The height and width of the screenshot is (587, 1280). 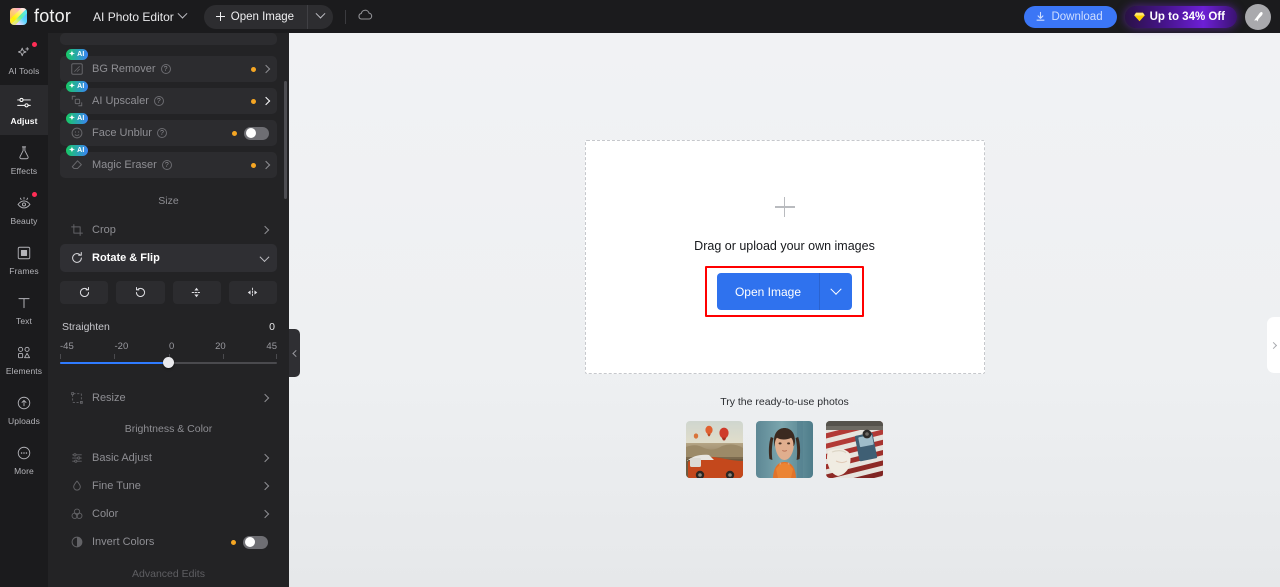 What do you see at coordinates (126, 258) in the screenshot?
I see `panel-item-label: Rotate & Flip` at bounding box center [126, 258].